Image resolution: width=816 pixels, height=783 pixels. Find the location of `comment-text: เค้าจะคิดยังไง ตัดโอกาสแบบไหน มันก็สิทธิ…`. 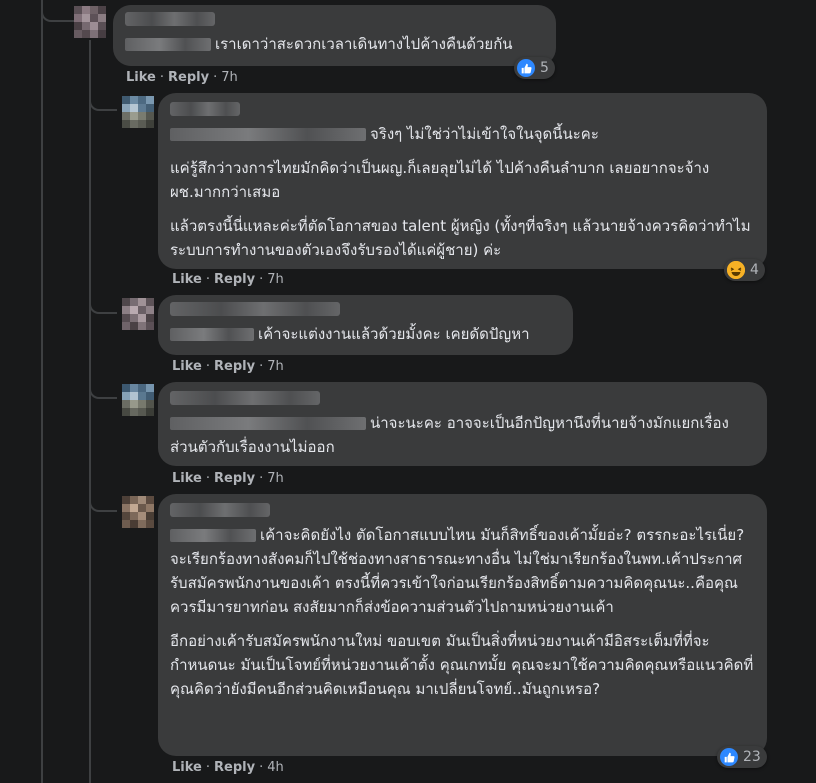

comment-text: เค้าจะคิดยังไง ตัดโอกาสแบบไหน มันก็สิทธิ… is located at coordinates (457, 571).